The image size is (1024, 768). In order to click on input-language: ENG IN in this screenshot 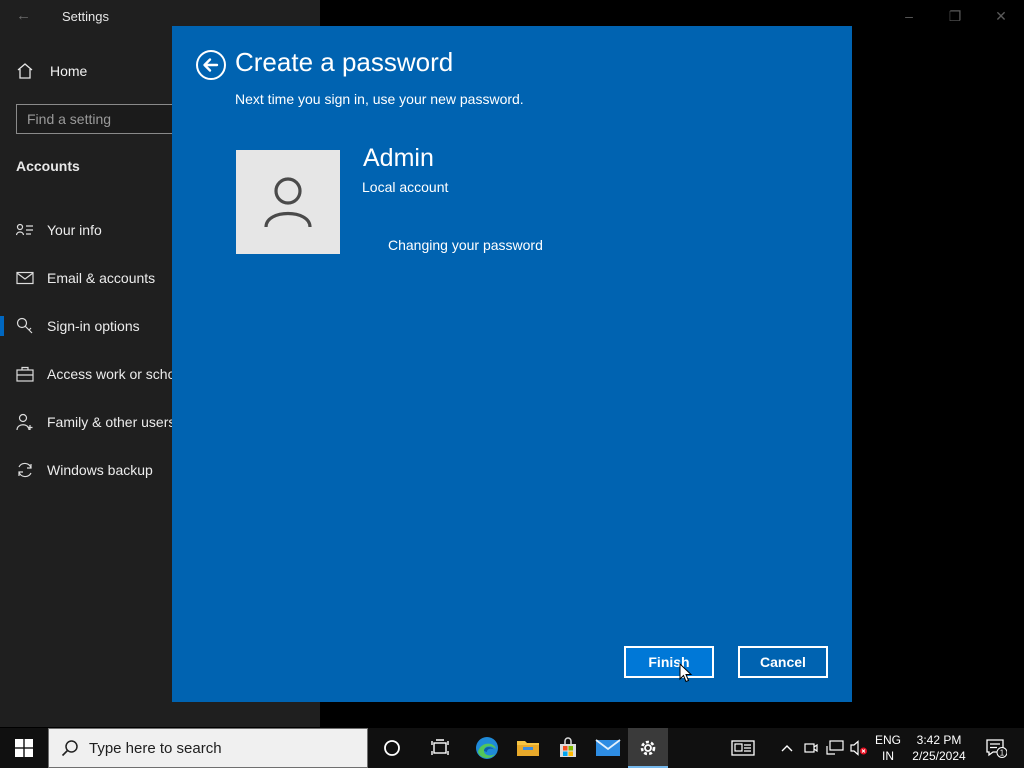, I will do `click(888, 748)`.